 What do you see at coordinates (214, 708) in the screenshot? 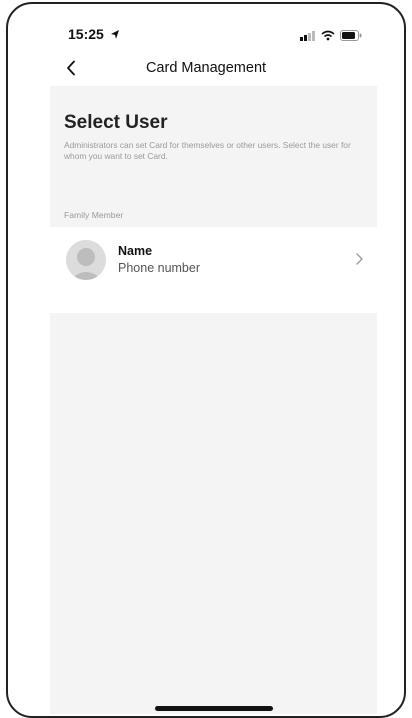
I see `home-indicator` at bounding box center [214, 708].